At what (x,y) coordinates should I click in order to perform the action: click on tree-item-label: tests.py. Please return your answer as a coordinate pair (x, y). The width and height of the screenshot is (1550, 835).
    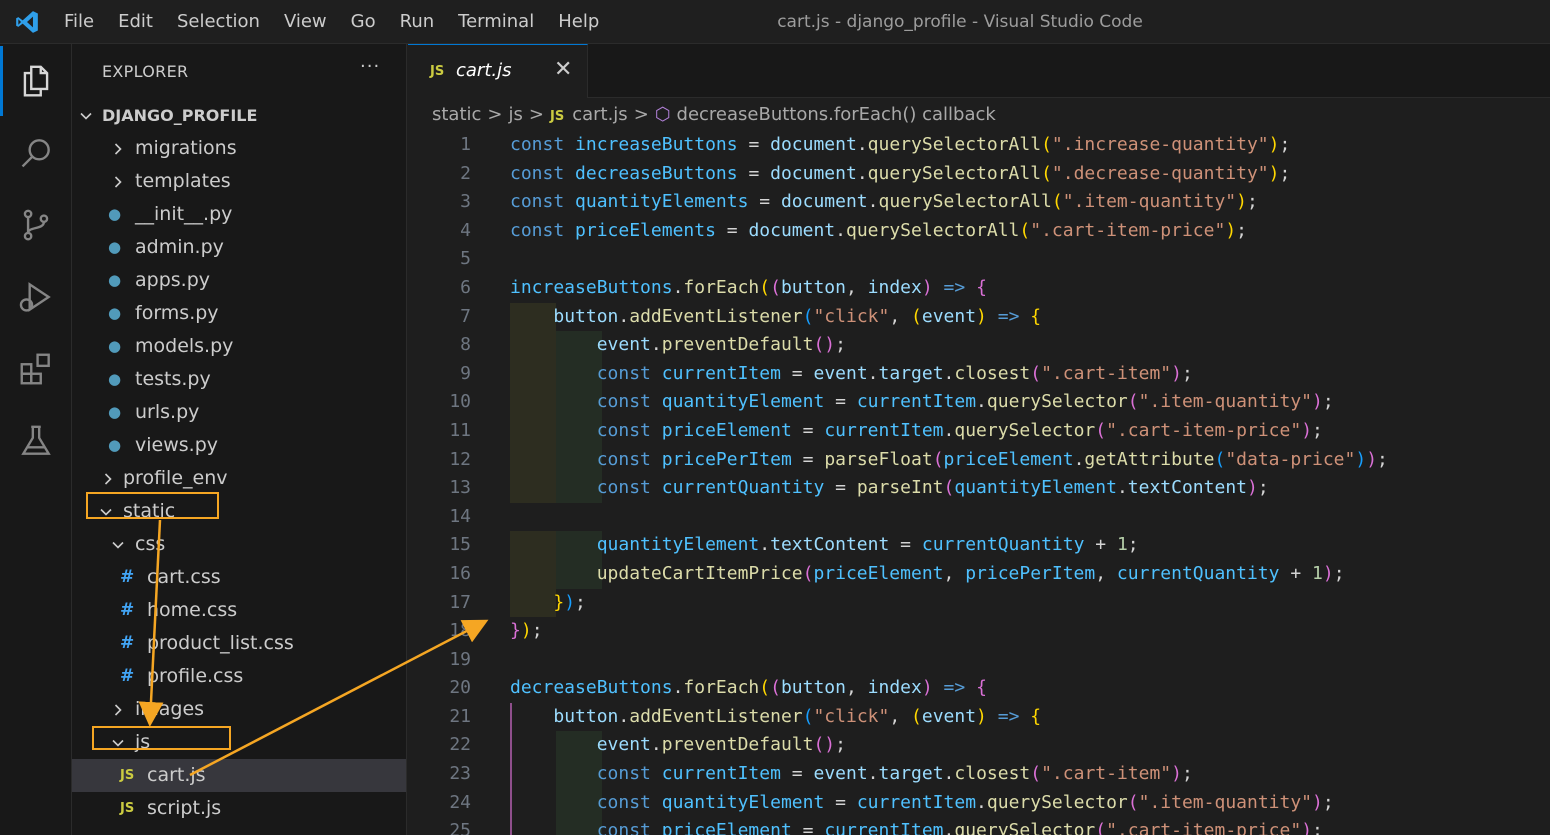
    Looking at the image, I should click on (173, 379).